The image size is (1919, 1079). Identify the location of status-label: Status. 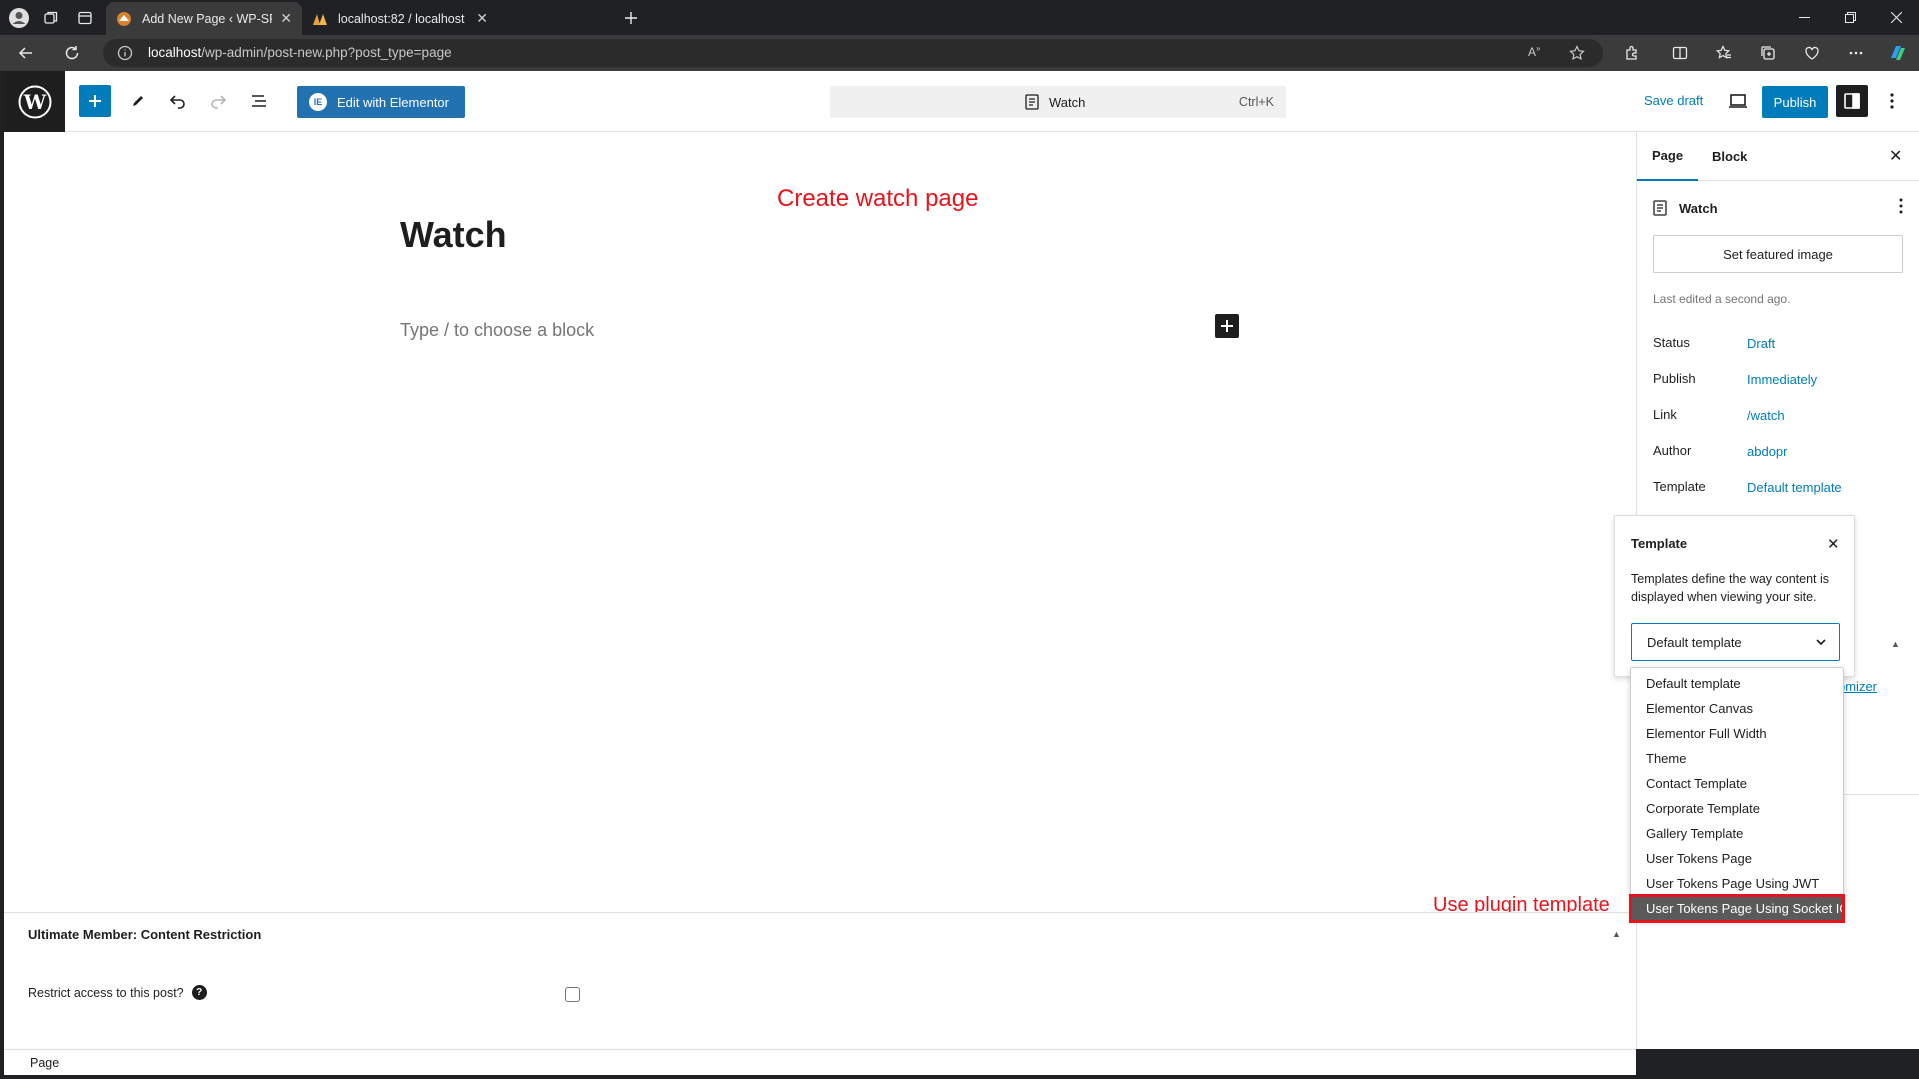
(1671, 342).